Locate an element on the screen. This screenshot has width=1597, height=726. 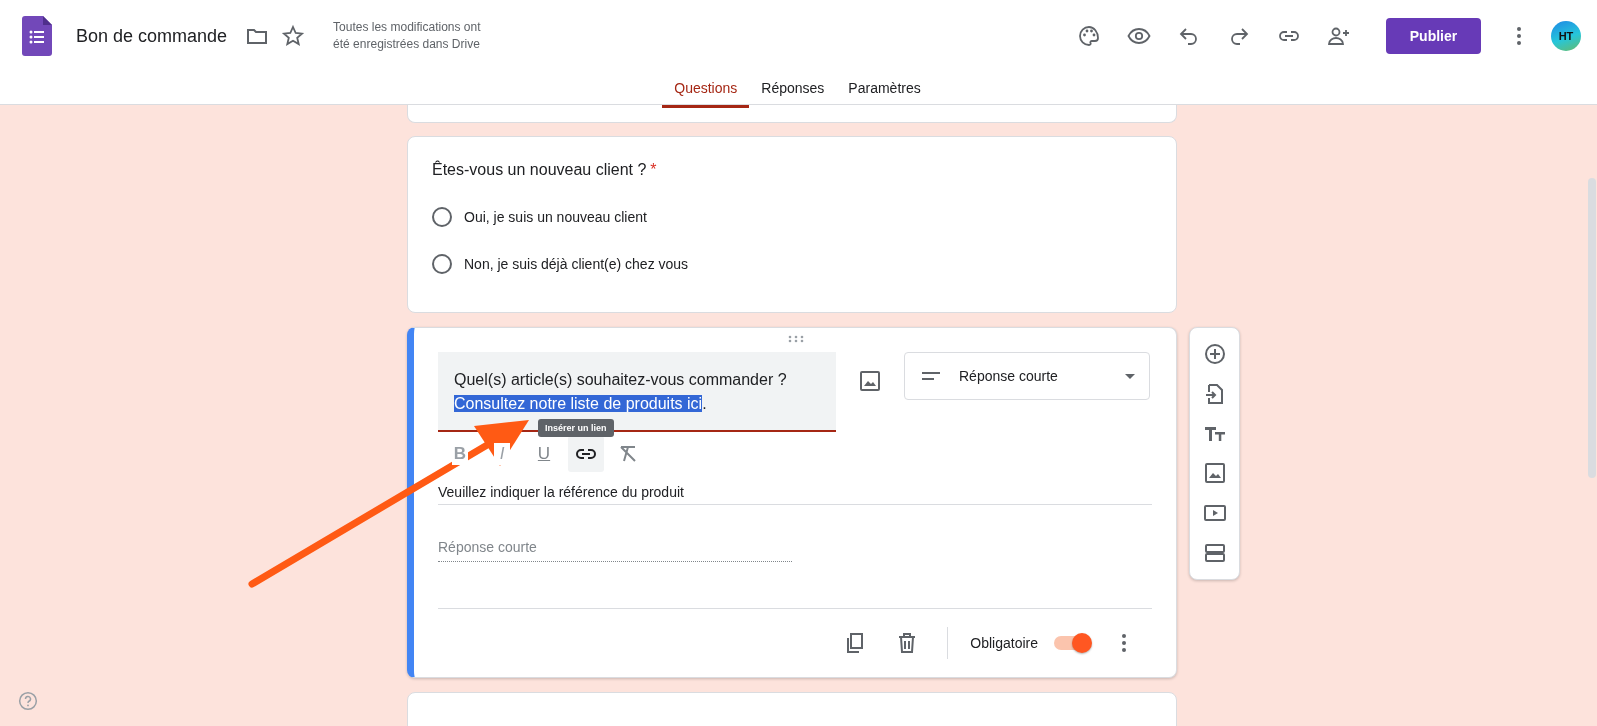
question-type-dropdown: Réponse courte is located at coordinates (1027, 376).